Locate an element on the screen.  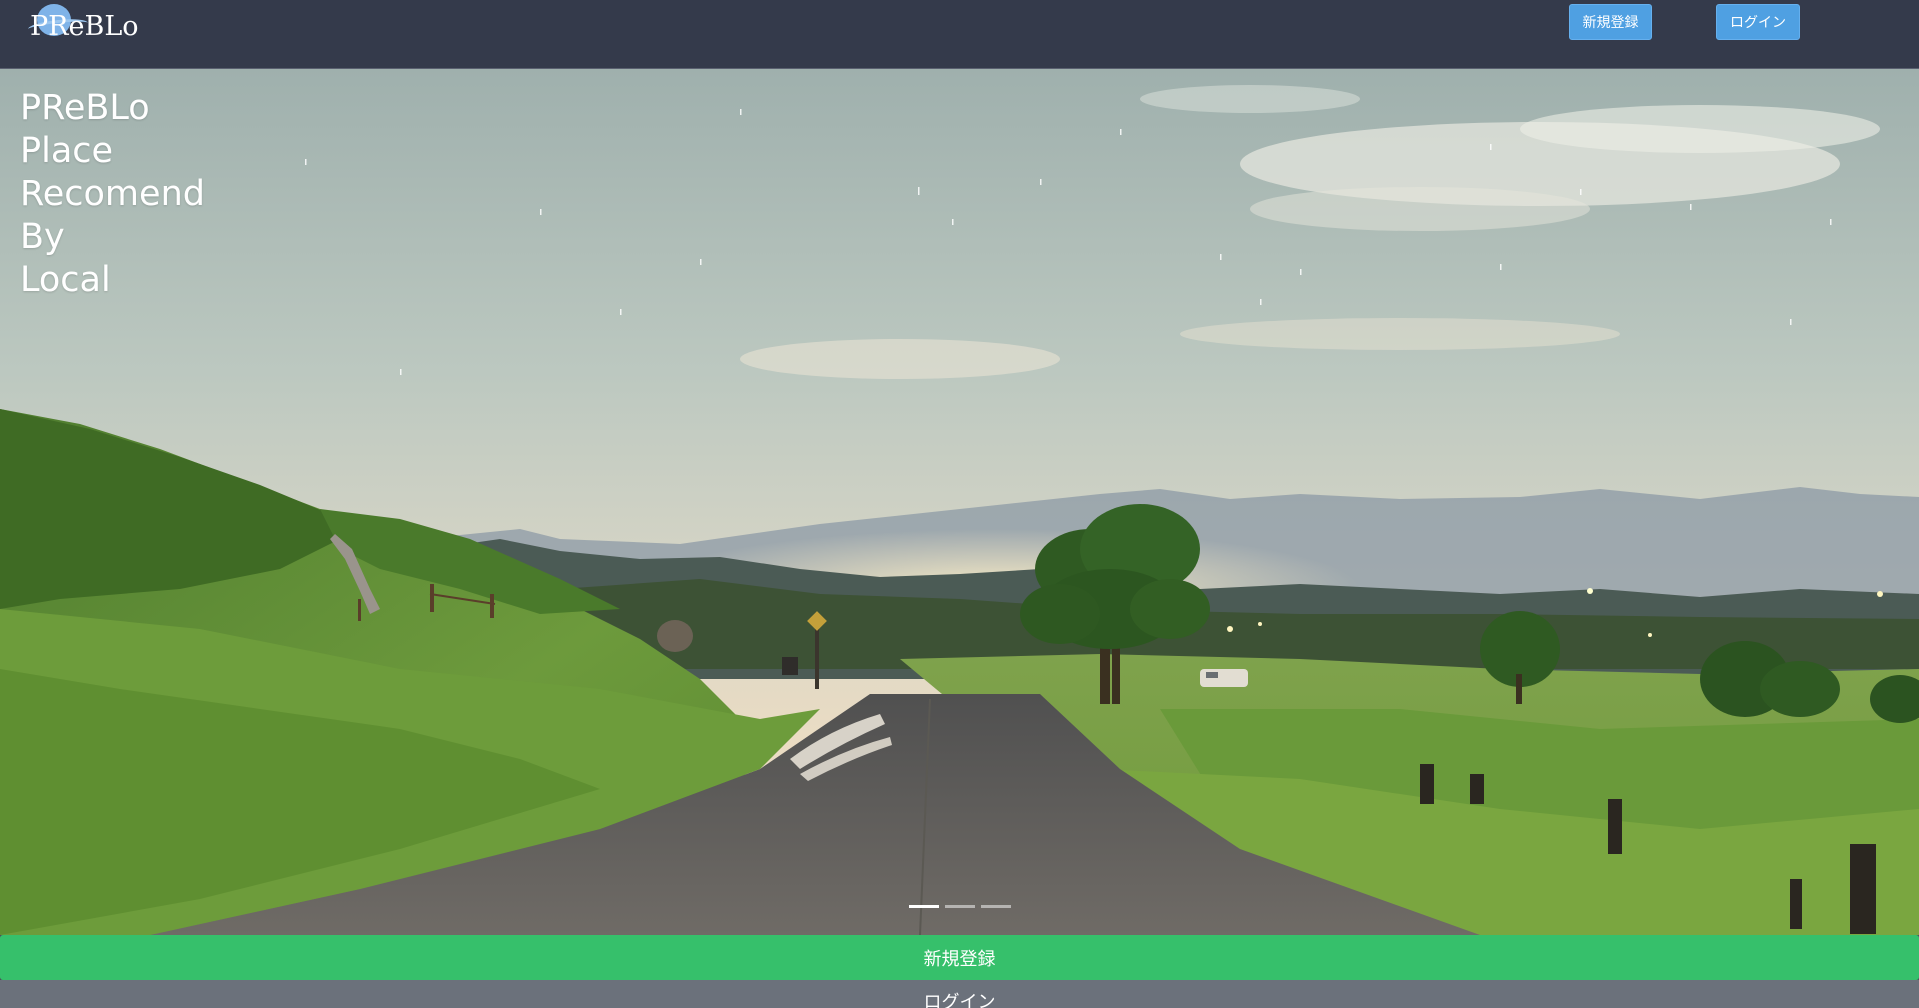
login-button: ログイン is located at coordinates (959, 994).